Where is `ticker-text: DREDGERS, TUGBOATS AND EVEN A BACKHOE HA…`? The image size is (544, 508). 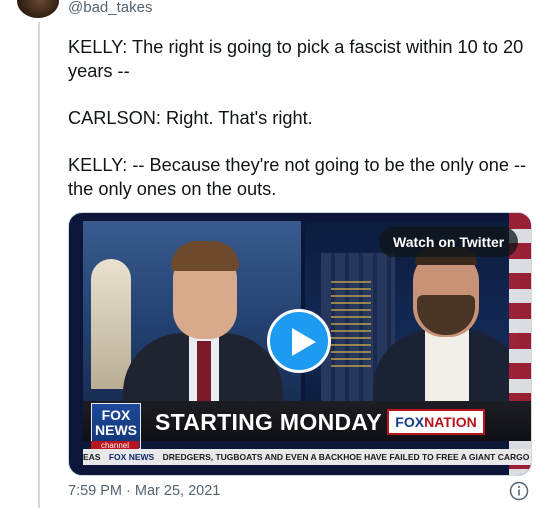
ticker-text: DREDGERS, TUGBOATS AND EVEN A BACKHOE HA… is located at coordinates (346, 457).